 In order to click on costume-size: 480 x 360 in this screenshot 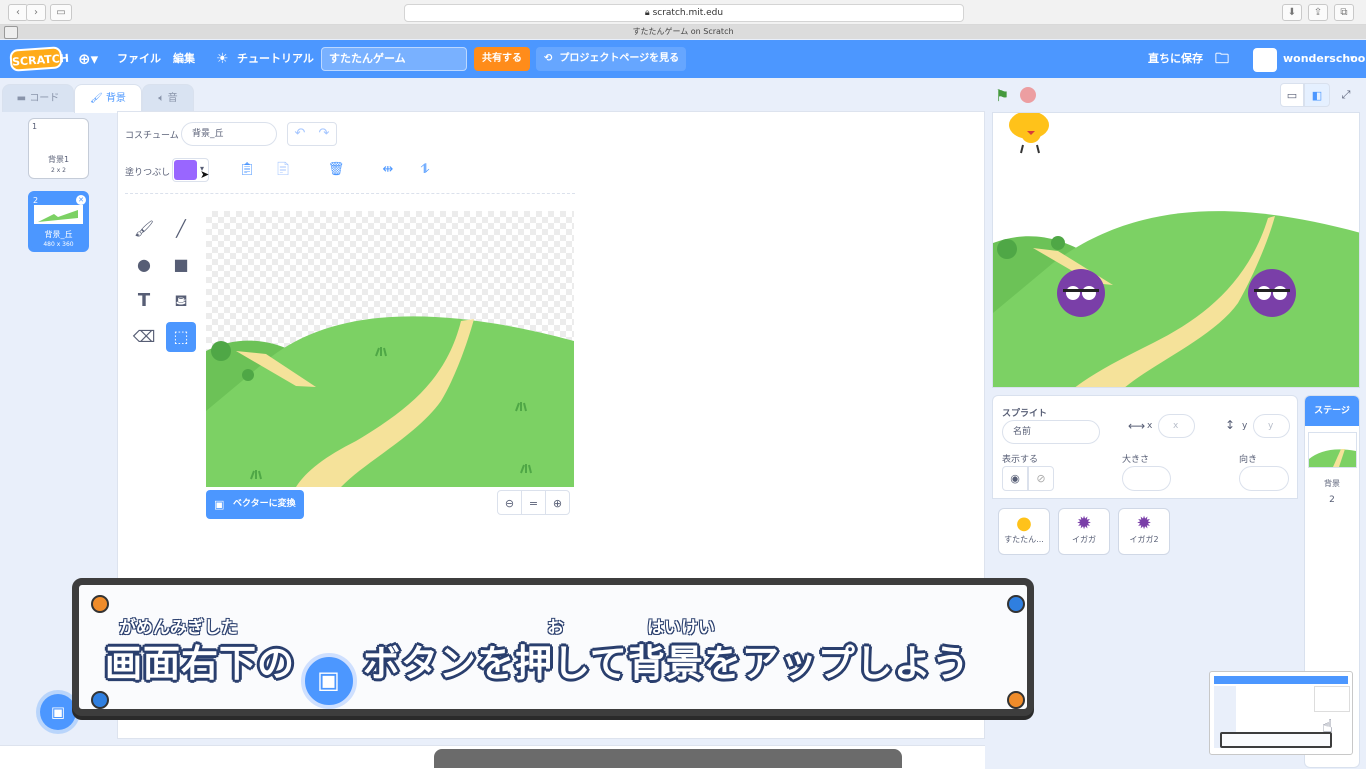, I will do `click(58, 244)`.